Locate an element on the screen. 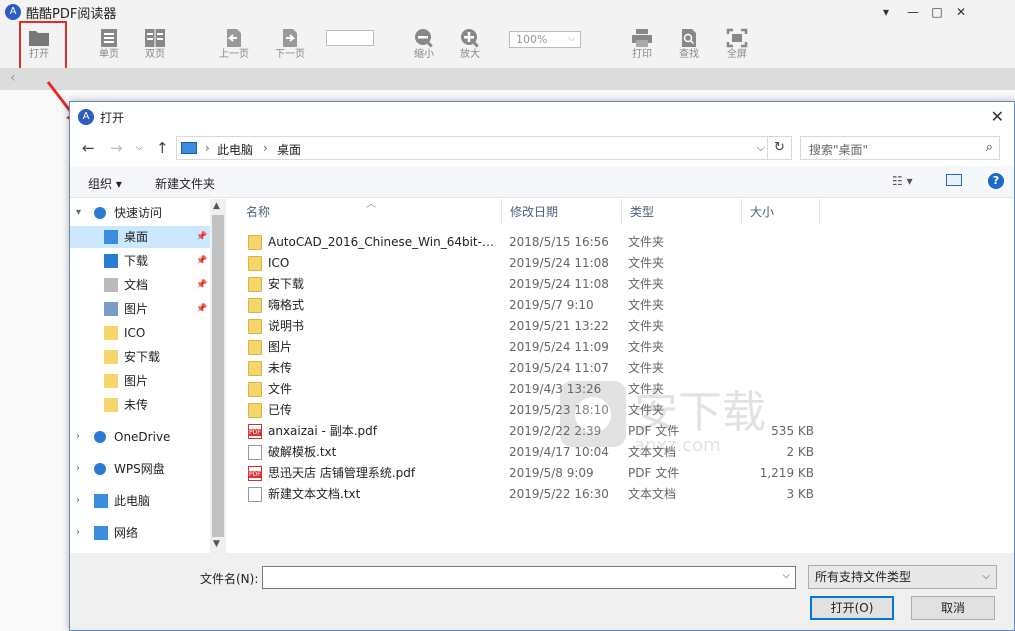 This screenshot has height=631, width=1015. column-modified: 修改日期 is located at coordinates (562, 212).